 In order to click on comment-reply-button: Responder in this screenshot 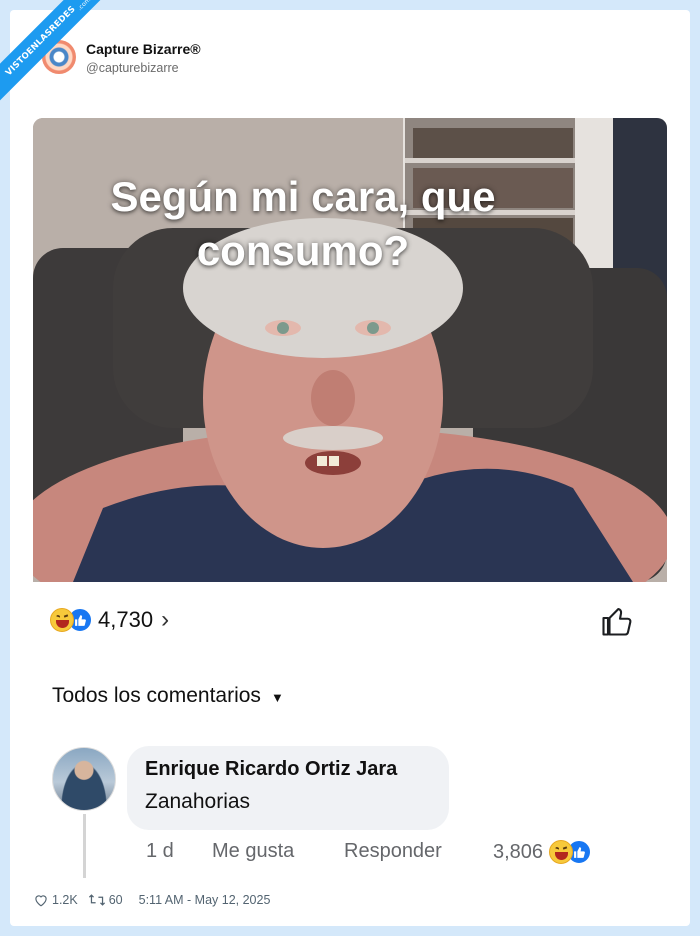, I will do `click(393, 851)`.